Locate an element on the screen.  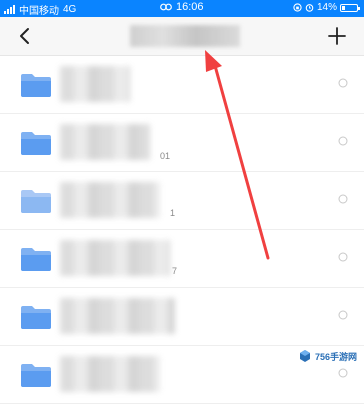
status-bar: 中国移动 4G 16:06 14% is located at coordinates (182, 8).